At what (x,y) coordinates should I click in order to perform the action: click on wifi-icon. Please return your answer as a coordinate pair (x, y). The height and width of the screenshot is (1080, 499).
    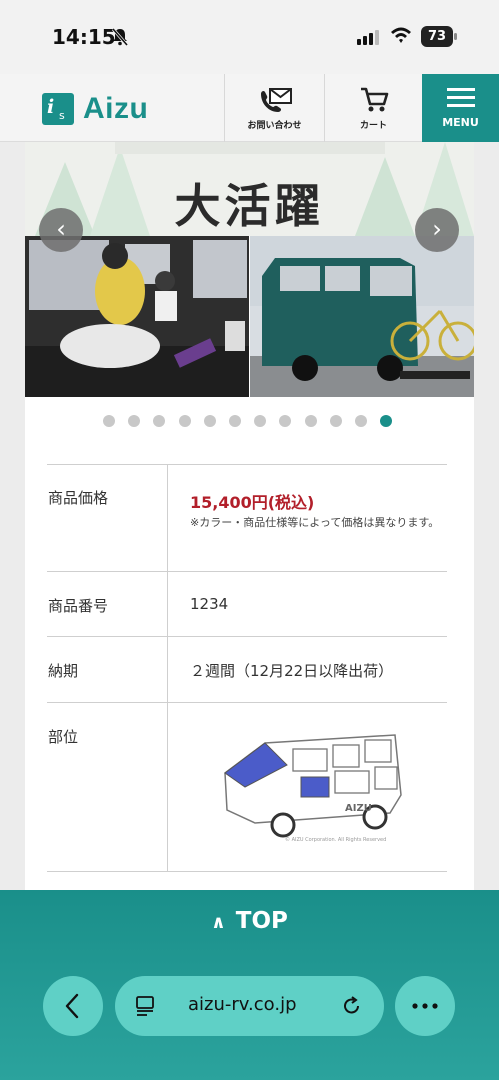
    Looking at the image, I should click on (401, 35).